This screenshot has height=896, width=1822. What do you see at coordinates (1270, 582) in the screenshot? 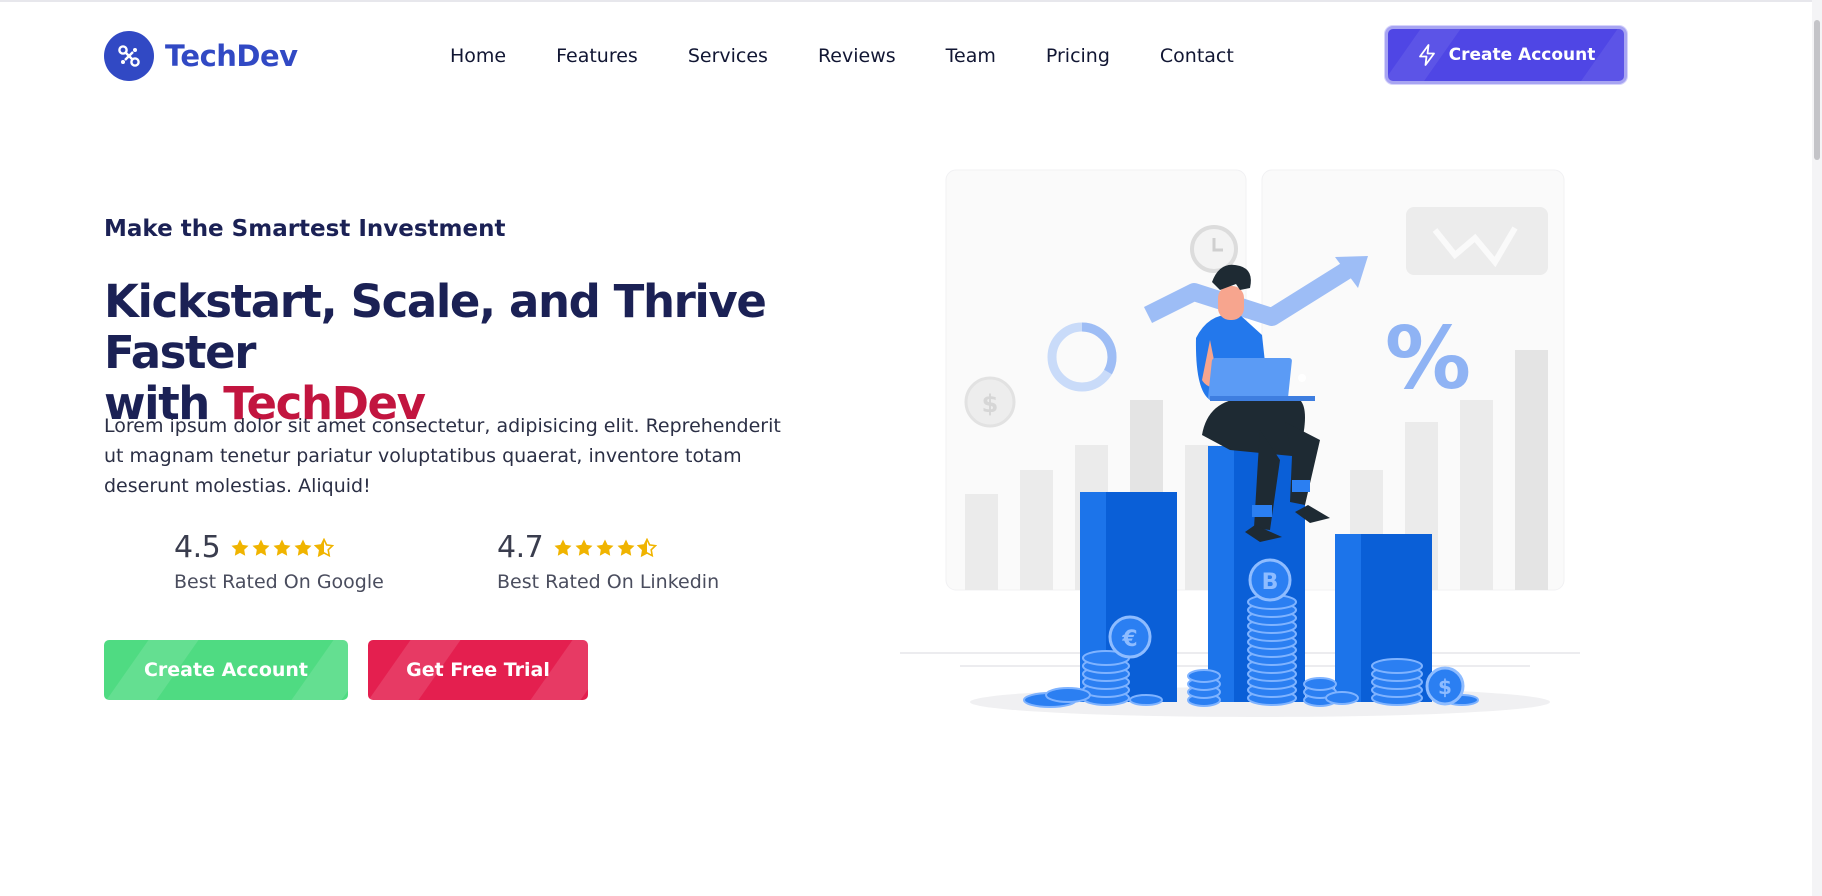
I see `svg-text: B` at bounding box center [1270, 582].